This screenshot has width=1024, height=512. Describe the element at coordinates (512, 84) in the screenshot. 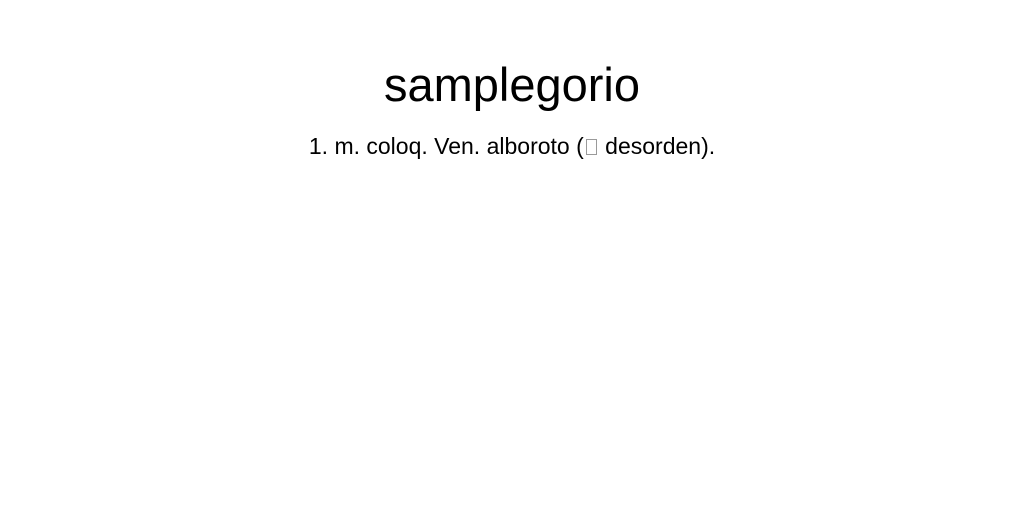

I see `headword: samplegorio` at that location.